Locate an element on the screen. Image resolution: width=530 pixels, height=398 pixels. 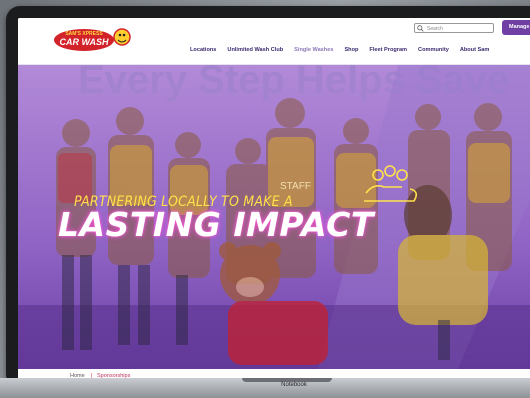
hero-headline: LASTING IMPACT is located at coordinates (216, 224).